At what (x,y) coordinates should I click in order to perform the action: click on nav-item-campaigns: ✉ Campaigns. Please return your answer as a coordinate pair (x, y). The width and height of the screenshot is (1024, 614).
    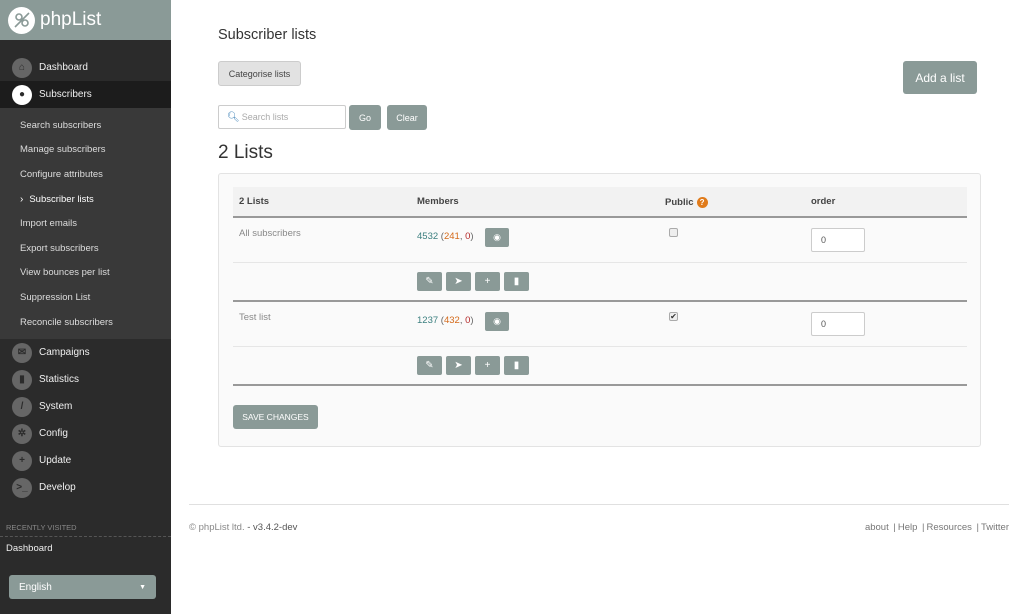
    Looking at the image, I should click on (85, 352).